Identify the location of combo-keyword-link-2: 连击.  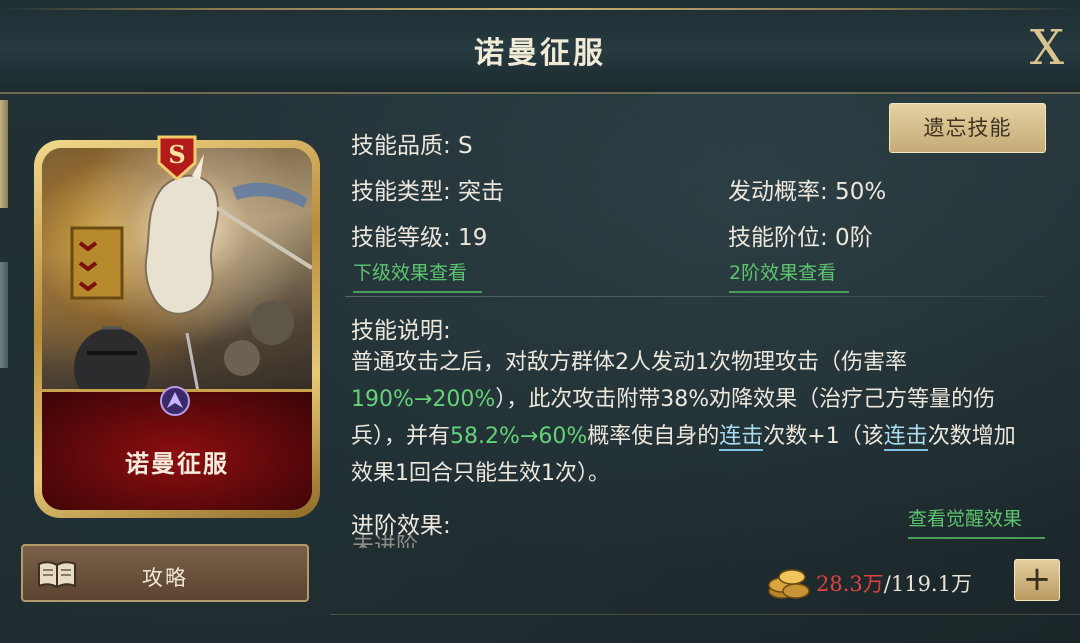
(905, 437).